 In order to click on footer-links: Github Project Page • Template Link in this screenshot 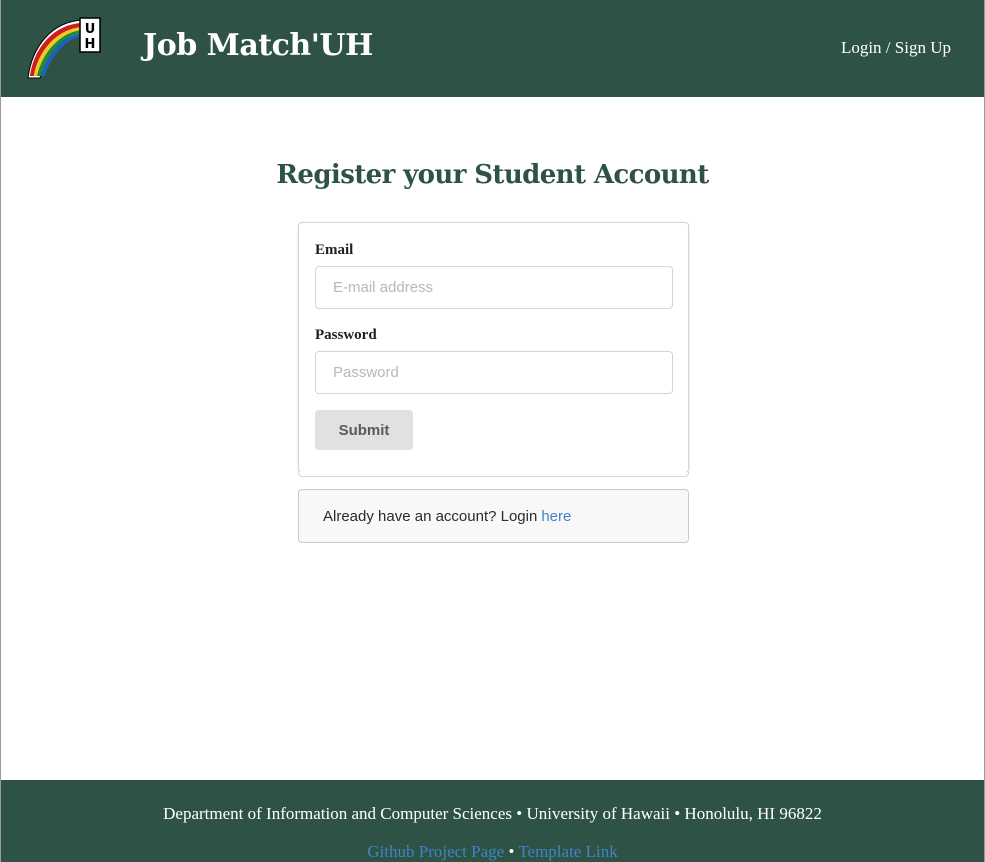, I will do `click(492, 852)`.